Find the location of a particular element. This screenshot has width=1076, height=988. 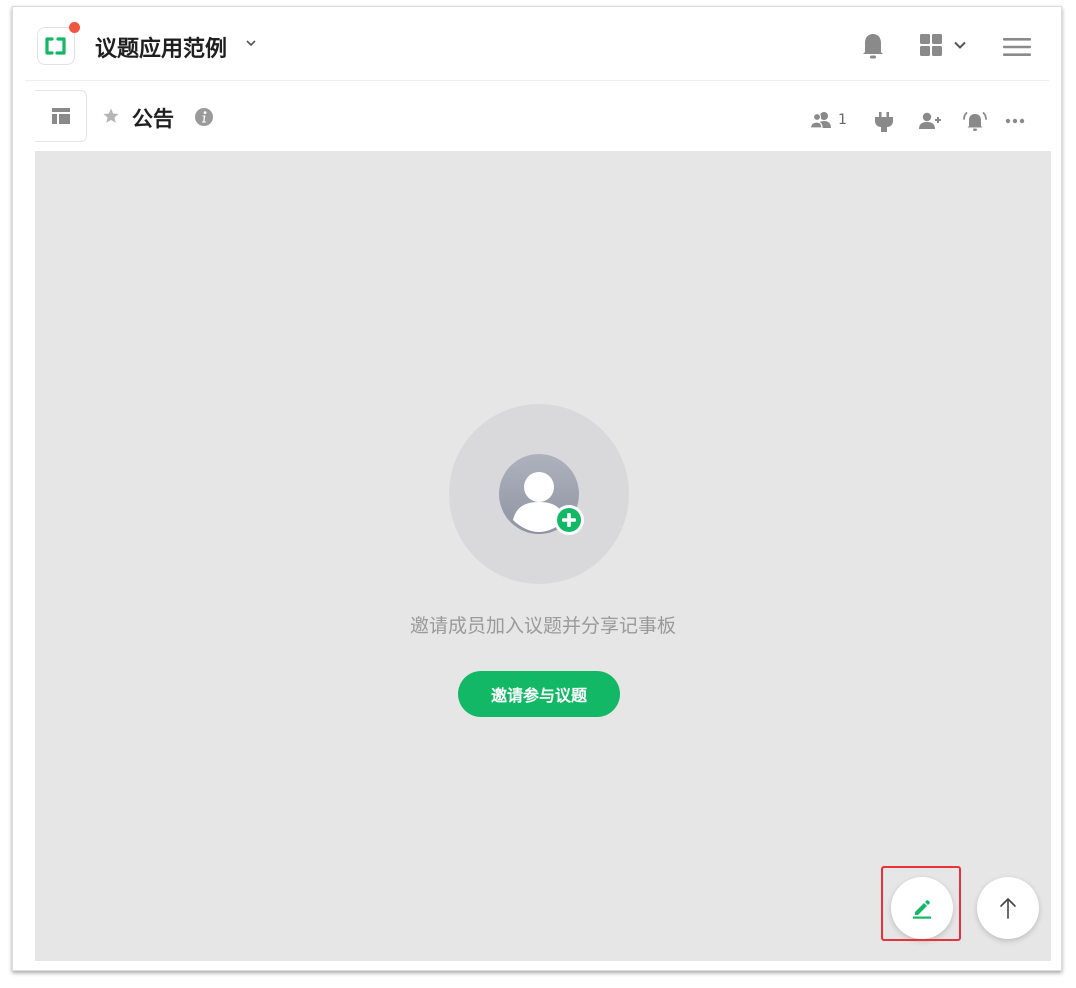

member-count: 1 is located at coordinates (842, 120).